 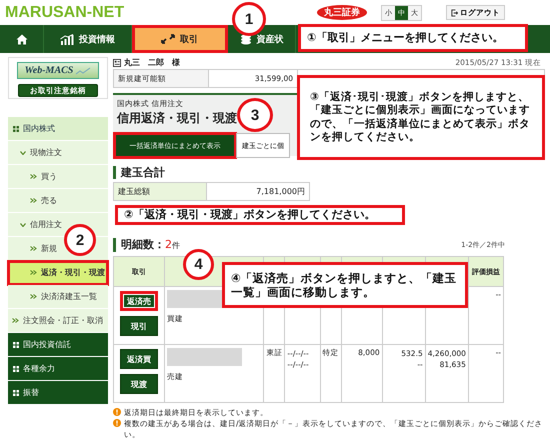 What do you see at coordinates (39, 128) in the screenshot?
I see `menu-section-label: 国内株式` at bounding box center [39, 128].